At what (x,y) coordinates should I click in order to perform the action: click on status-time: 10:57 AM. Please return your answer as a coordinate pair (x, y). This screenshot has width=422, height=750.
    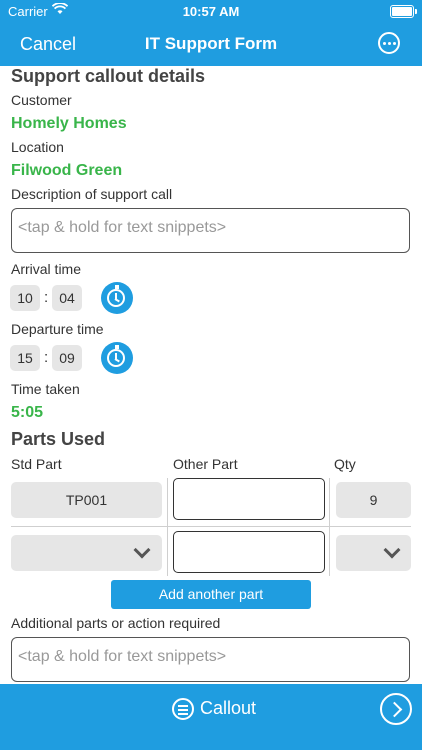
    Looking at the image, I should click on (211, 11).